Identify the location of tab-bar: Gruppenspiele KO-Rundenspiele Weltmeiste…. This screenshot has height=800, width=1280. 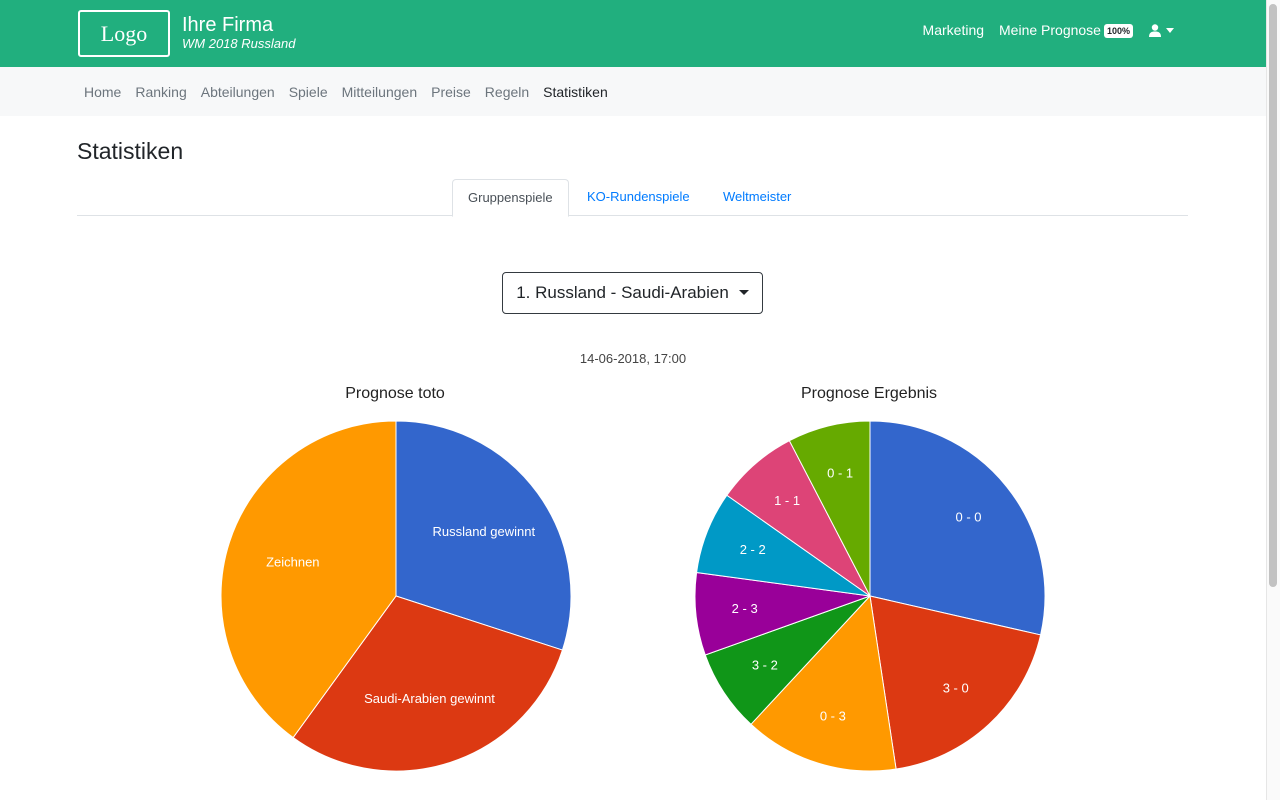
(632, 198).